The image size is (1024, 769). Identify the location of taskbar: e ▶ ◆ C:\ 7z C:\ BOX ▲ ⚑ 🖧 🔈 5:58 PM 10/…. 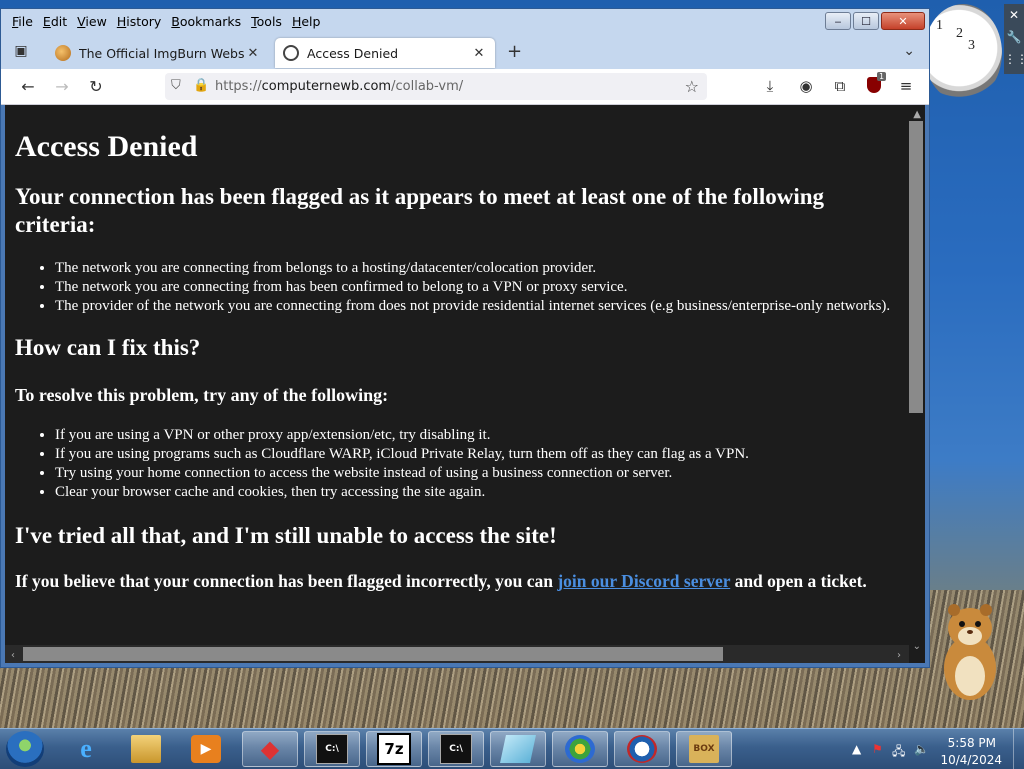
(512, 748).